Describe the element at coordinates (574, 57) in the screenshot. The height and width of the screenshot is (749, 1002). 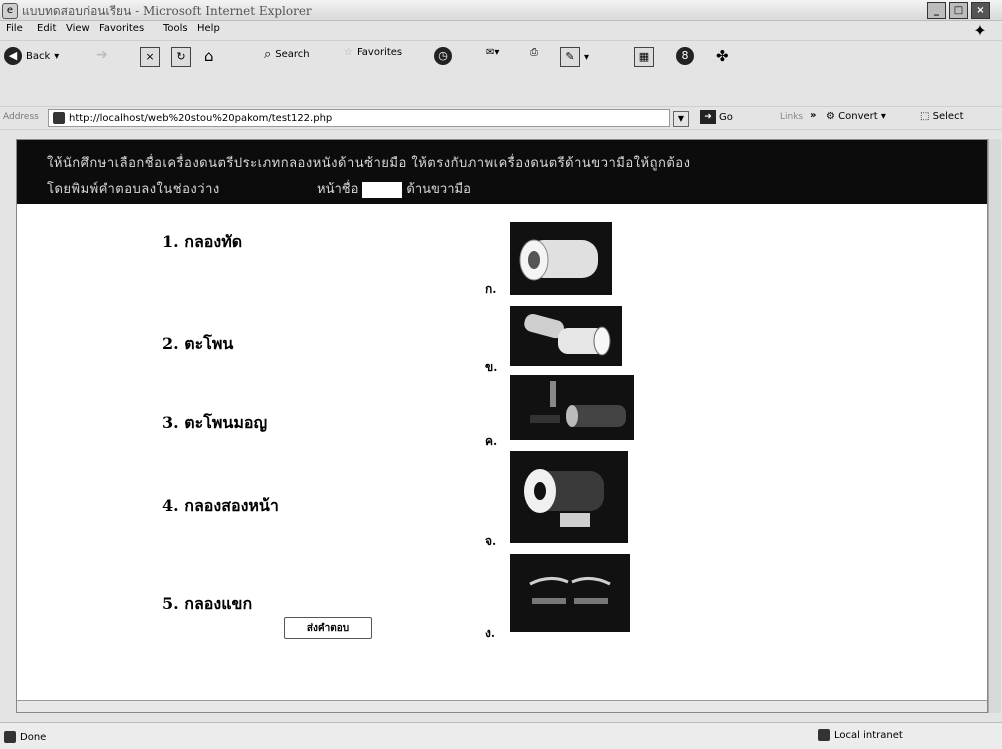
I see `edit-button: ✎ ▾` at that location.